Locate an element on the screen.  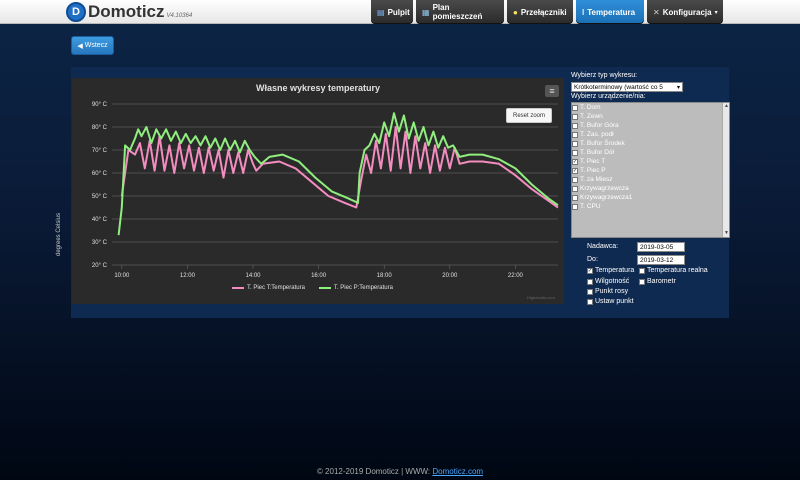
nav-konfiguracja: ✕ Konfiguracja ▾ is located at coordinates (685, 12).